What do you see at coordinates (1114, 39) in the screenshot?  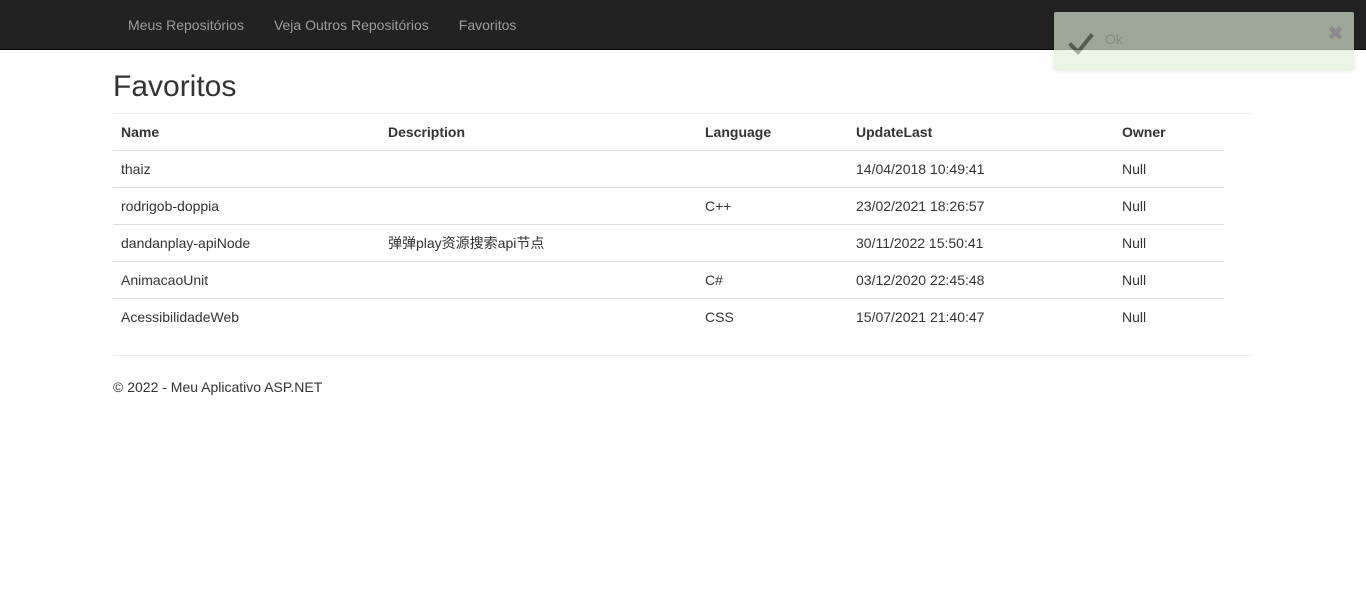 I see `toast-message: Ok` at bounding box center [1114, 39].